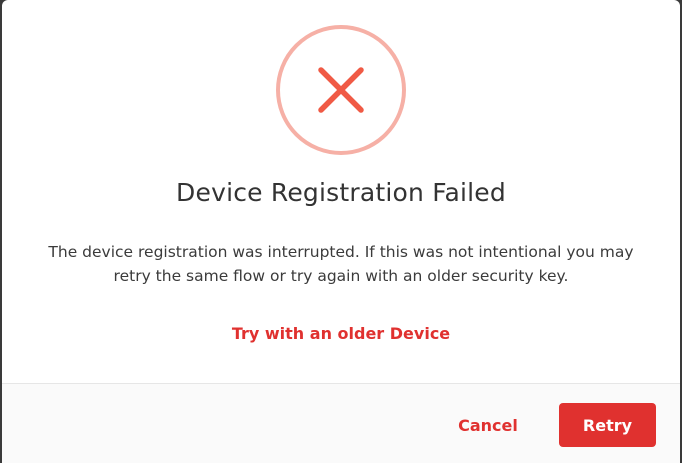 The image size is (682, 463). Describe the element at coordinates (607, 425) in the screenshot. I see `retry-button: Retry` at that location.